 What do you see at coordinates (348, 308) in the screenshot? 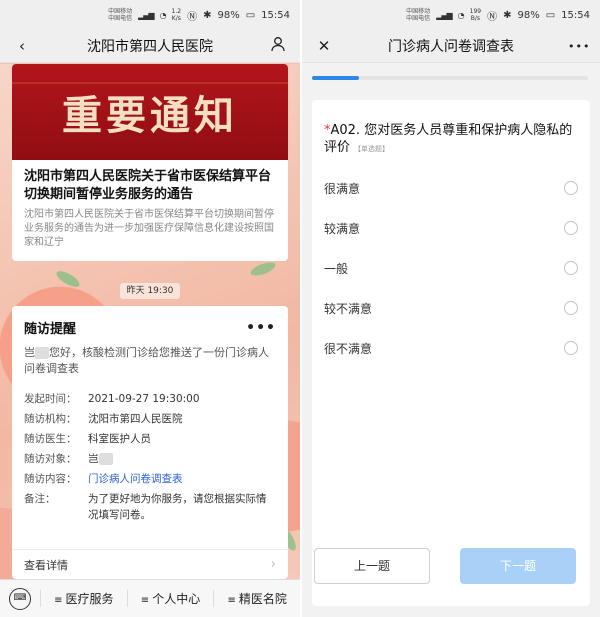
I see `option-label: 较不满意` at bounding box center [348, 308].